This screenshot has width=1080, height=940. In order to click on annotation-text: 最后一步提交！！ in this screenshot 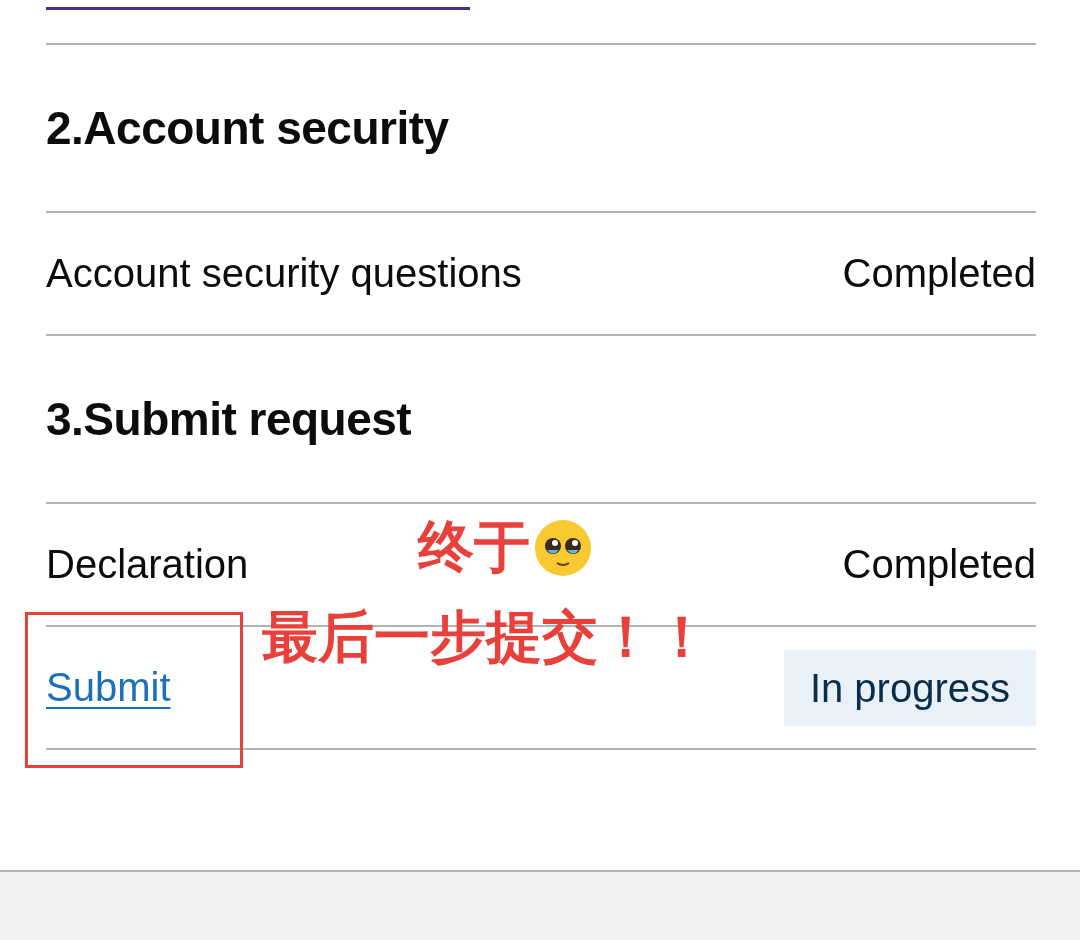, I will do `click(486, 637)`.